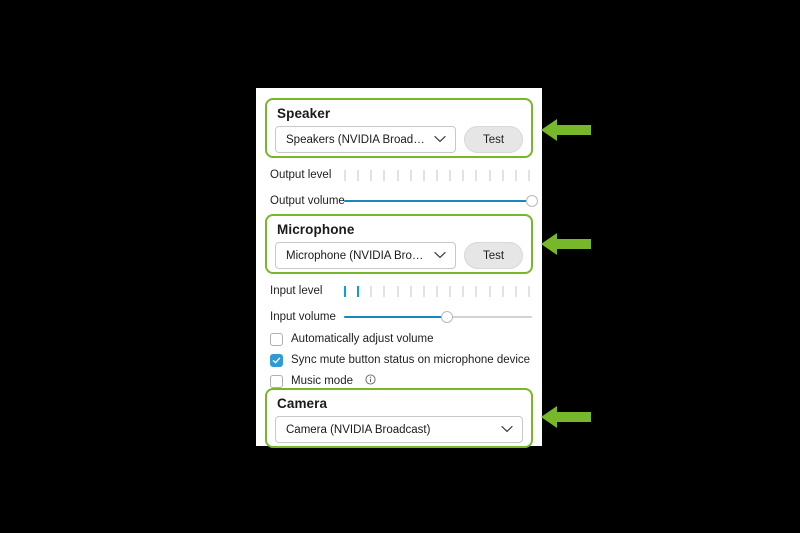 This screenshot has height=533, width=800. I want to click on arrow-camera, so click(566, 417).